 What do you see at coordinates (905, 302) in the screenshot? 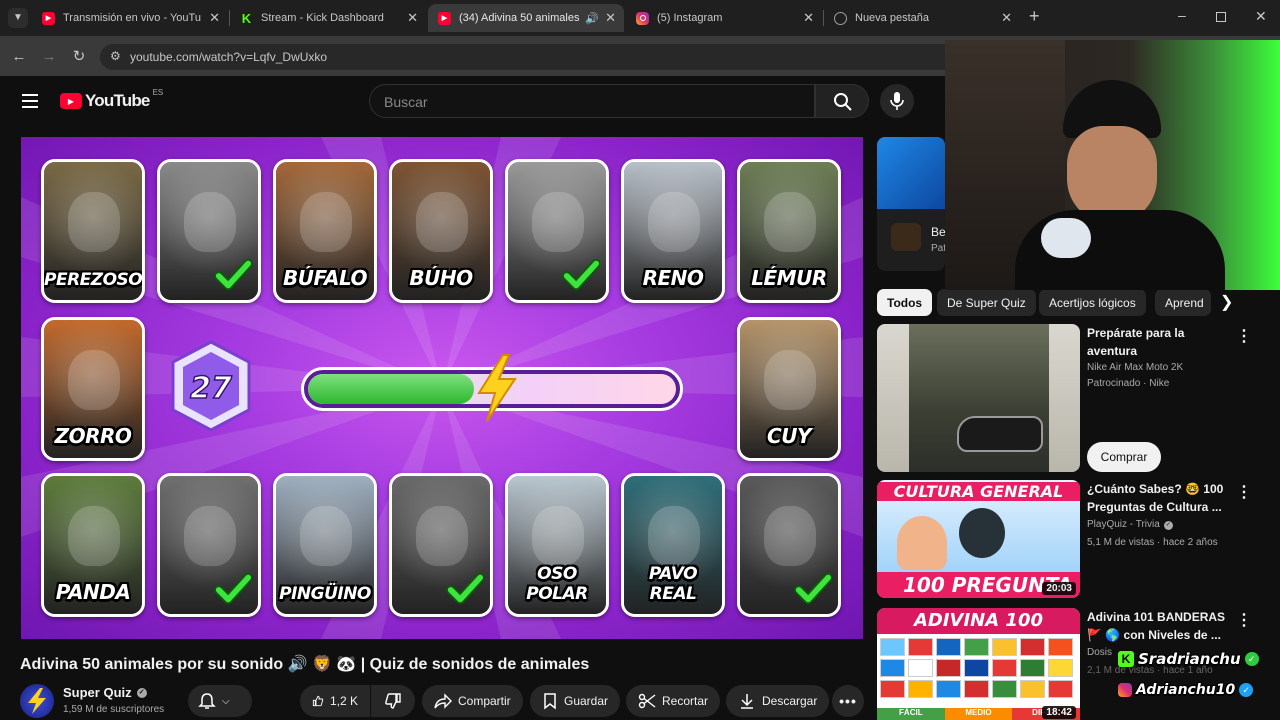
I see `chip-todos: Todos` at bounding box center [905, 302].